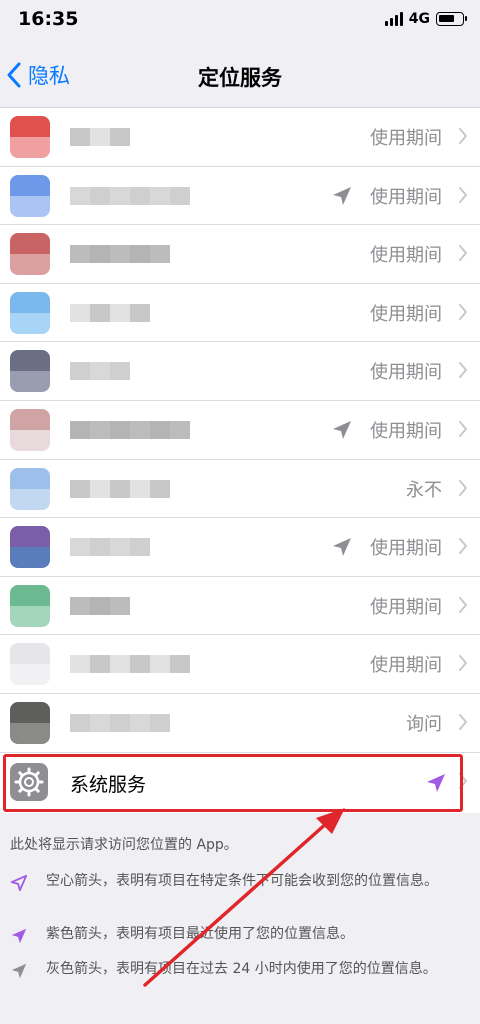  I want to click on status-time: 16:35, so click(48, 19).